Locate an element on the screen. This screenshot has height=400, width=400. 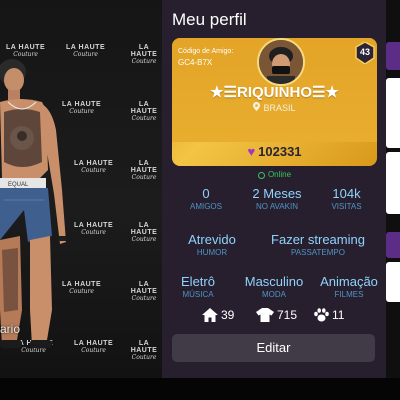
stat-value: 0 is located at coordinates (206, 193).